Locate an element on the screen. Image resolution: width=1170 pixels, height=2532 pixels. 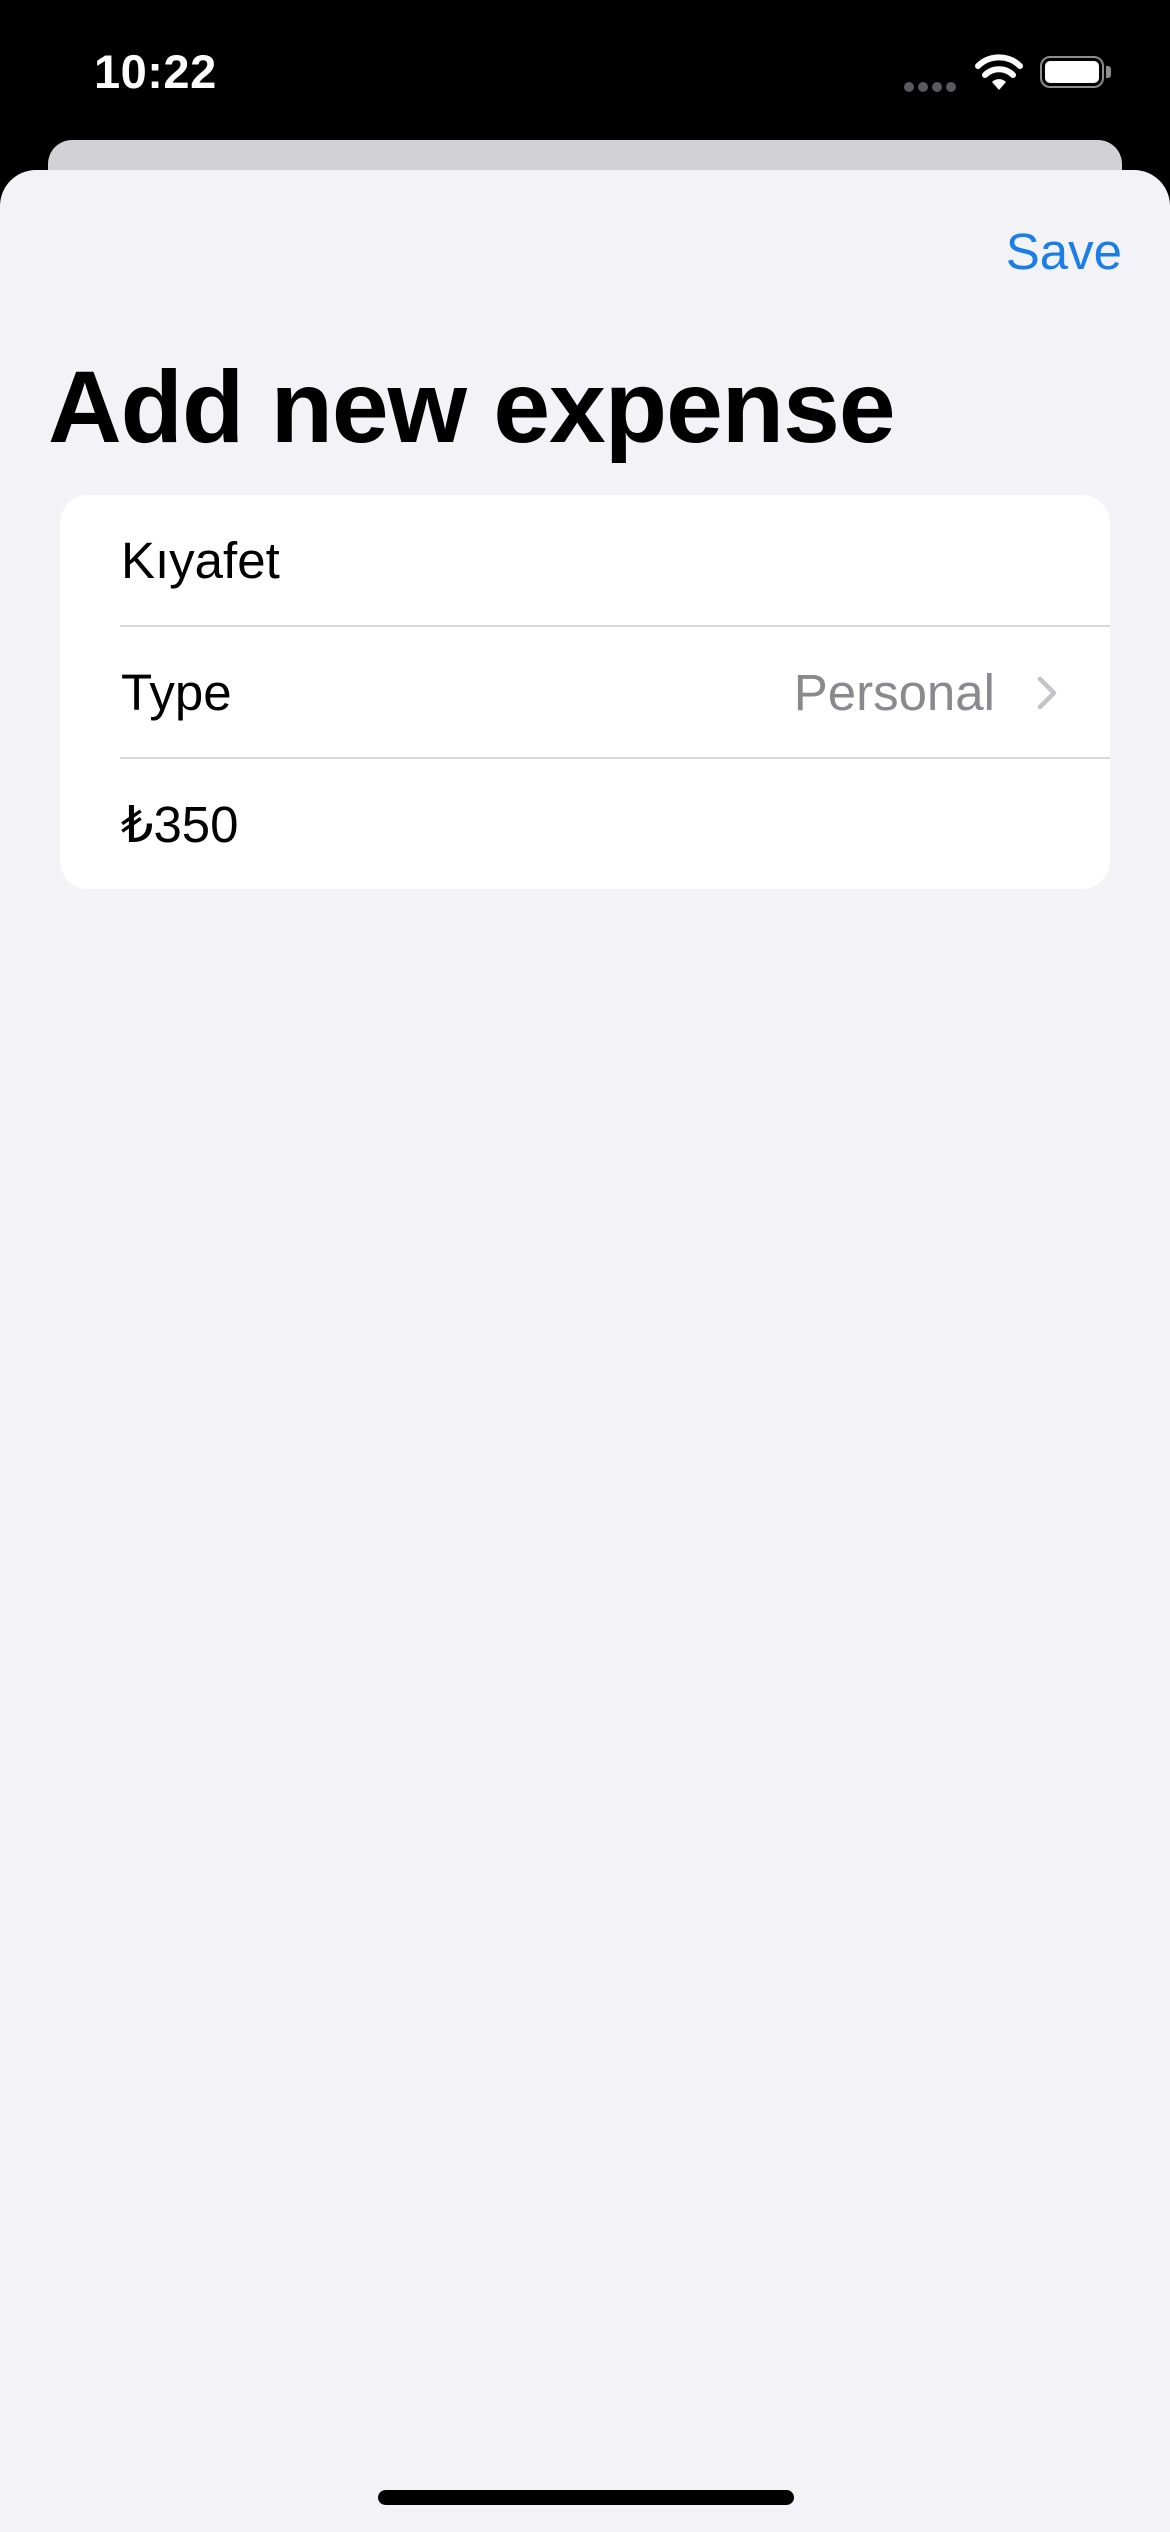
save-button: Save is located at coordinates (1064, 251).